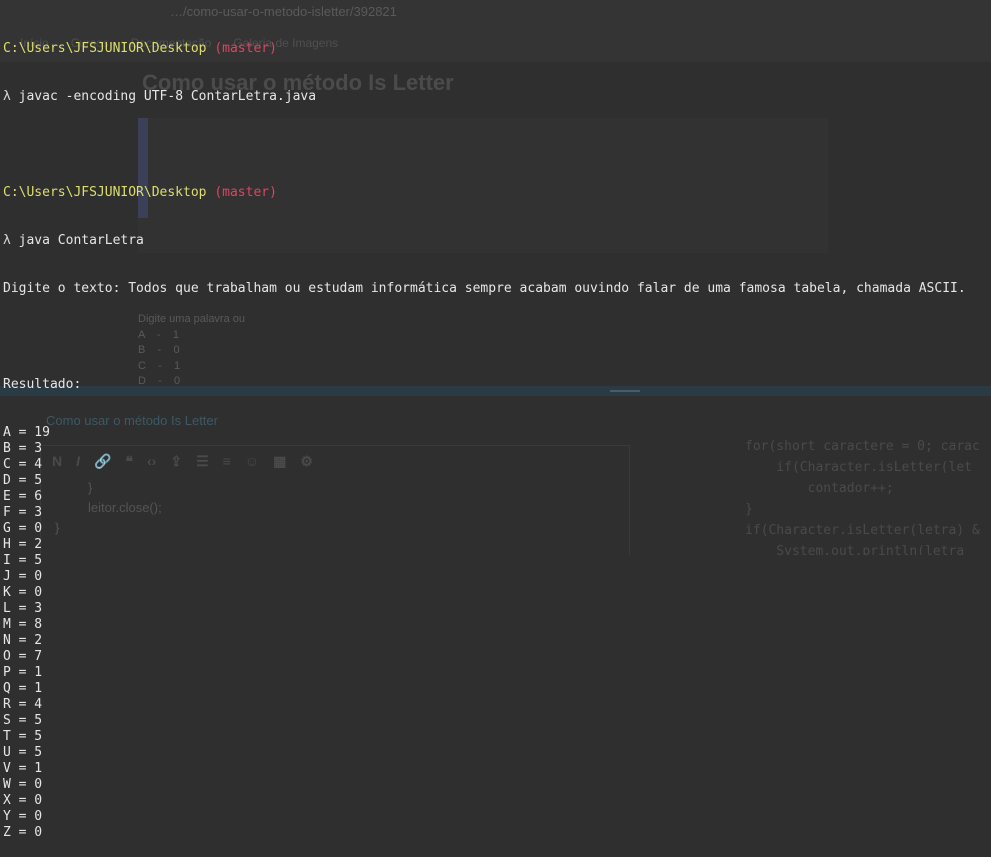  What do you see at coordinates (23, 832) in the screenshot?
I see `result-line: Z = 0` at bounding box center [23, 832].